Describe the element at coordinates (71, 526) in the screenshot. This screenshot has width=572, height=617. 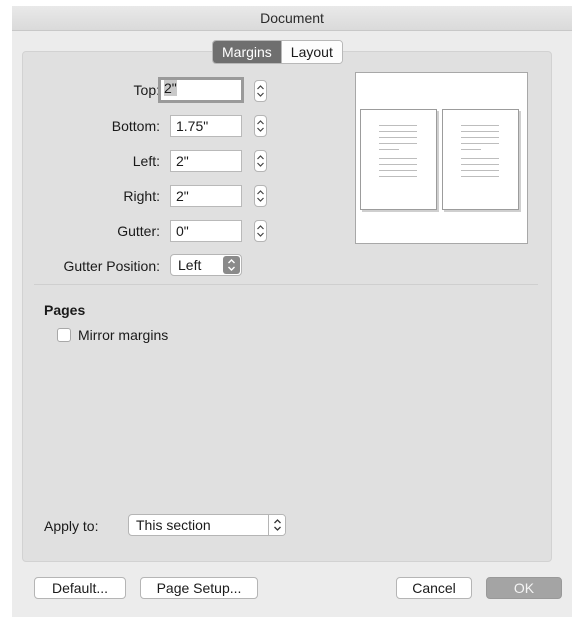
I see `apply-to-label: Apply to:` at that location.